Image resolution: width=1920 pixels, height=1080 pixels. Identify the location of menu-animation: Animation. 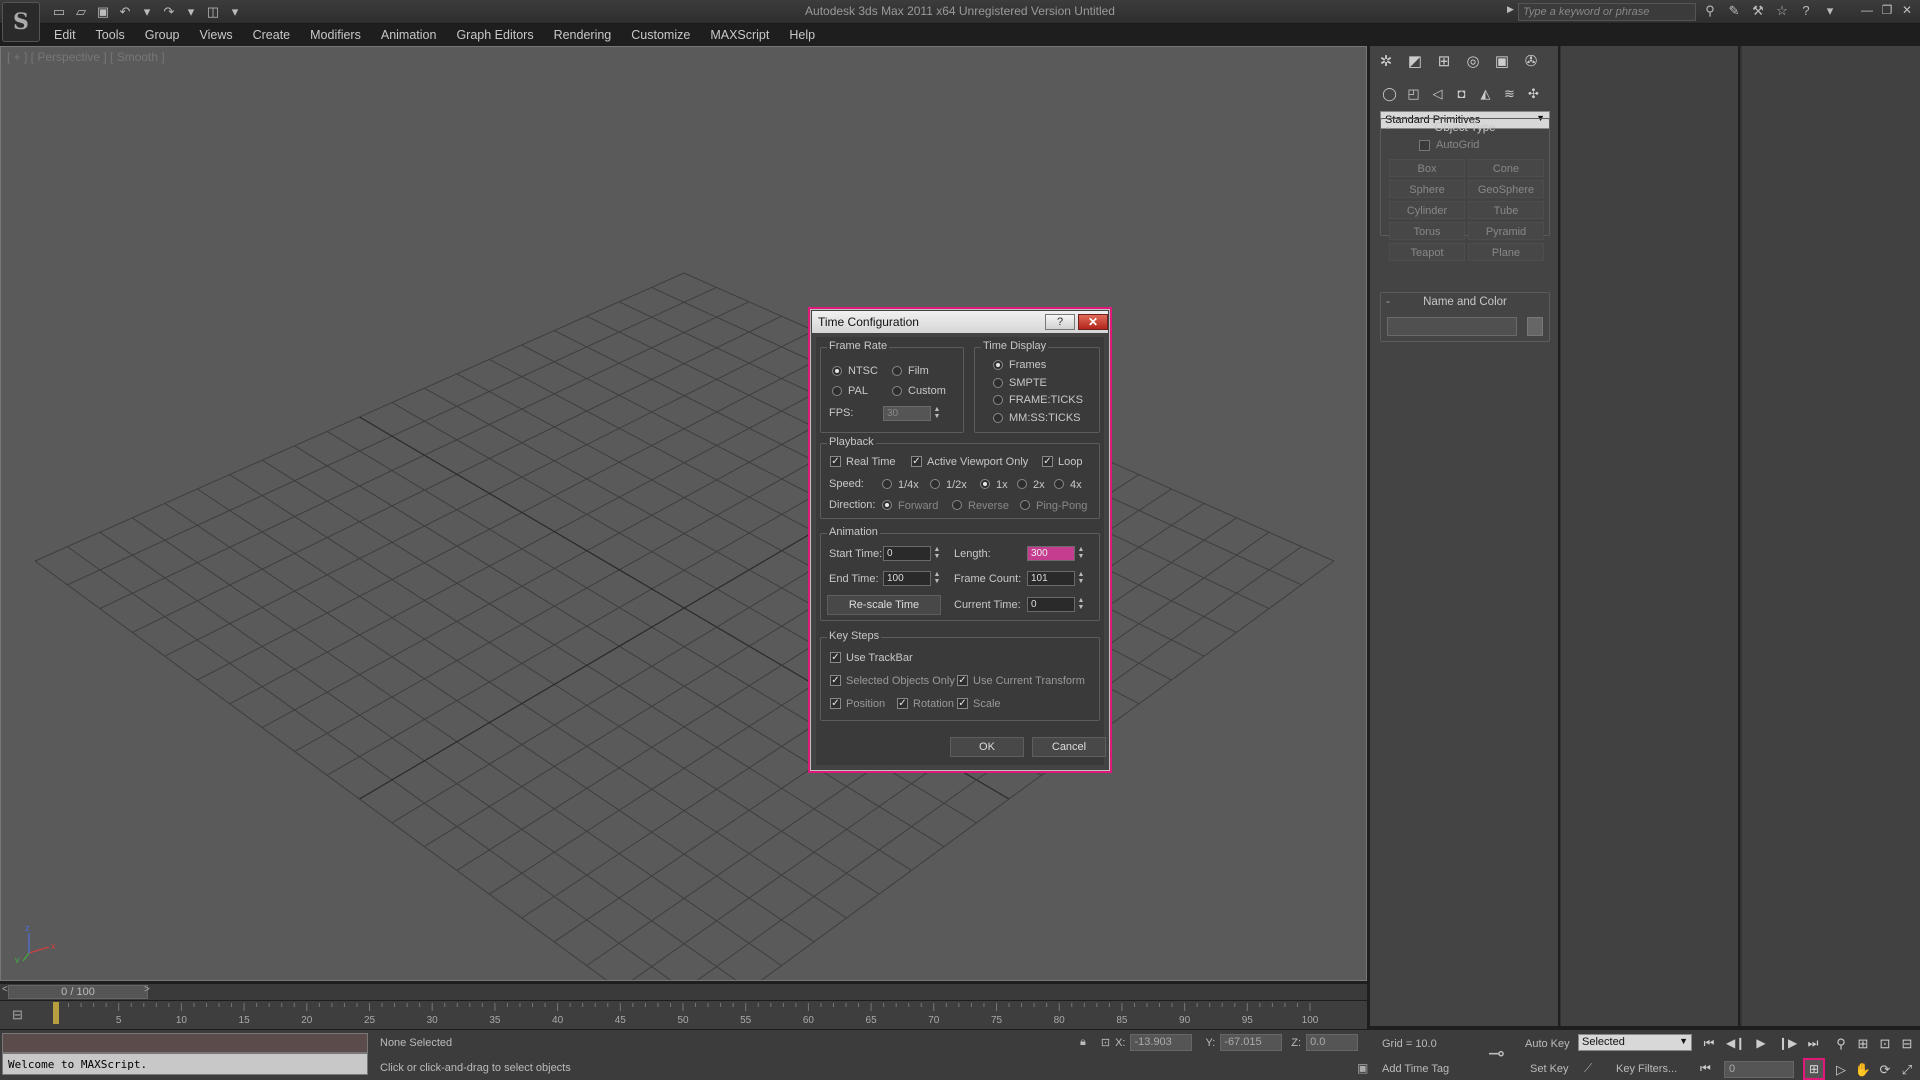
(409, 35).